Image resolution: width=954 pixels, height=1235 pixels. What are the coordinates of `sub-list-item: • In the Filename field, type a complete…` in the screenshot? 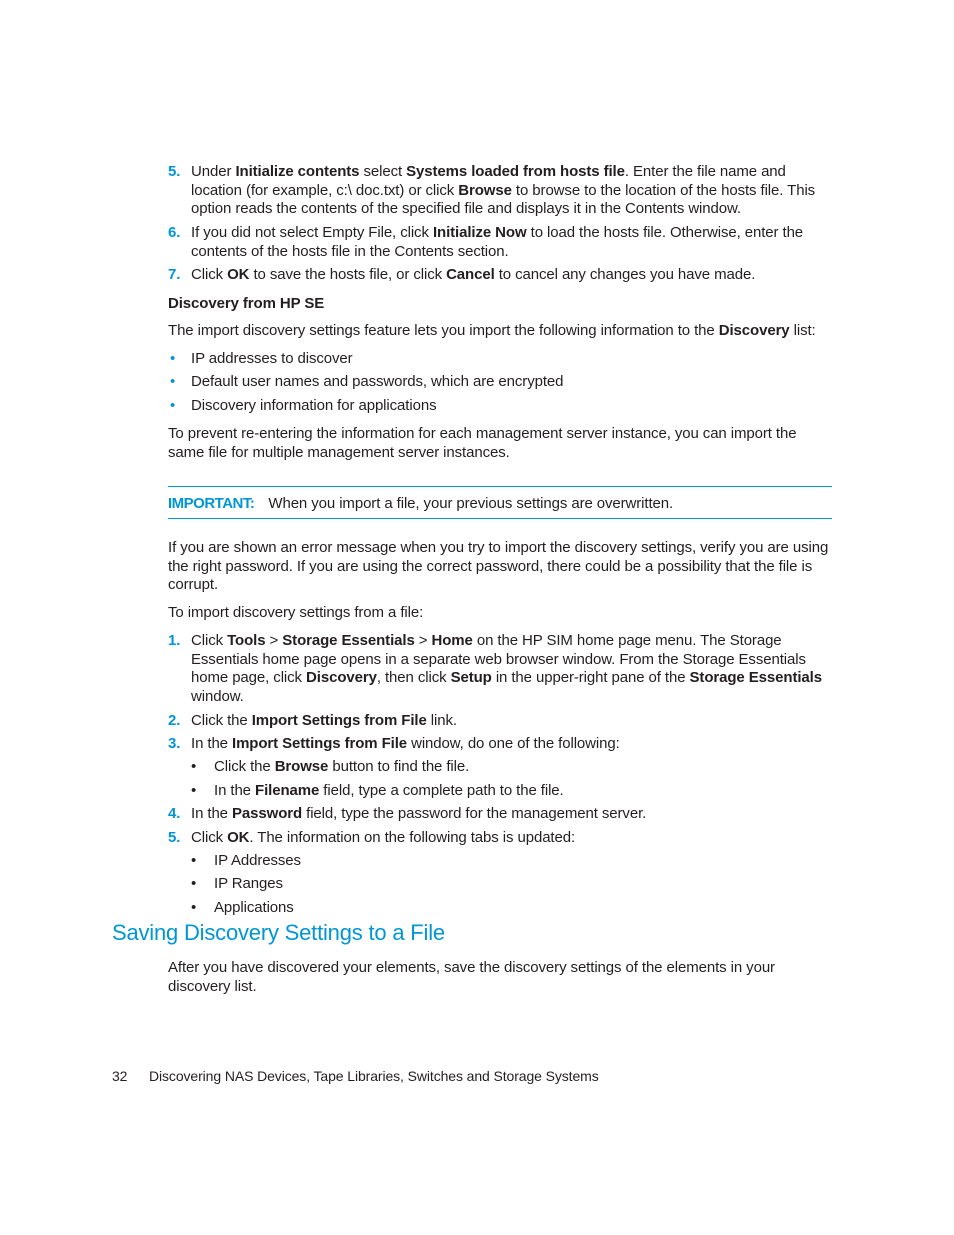 It's located at (377, 790).